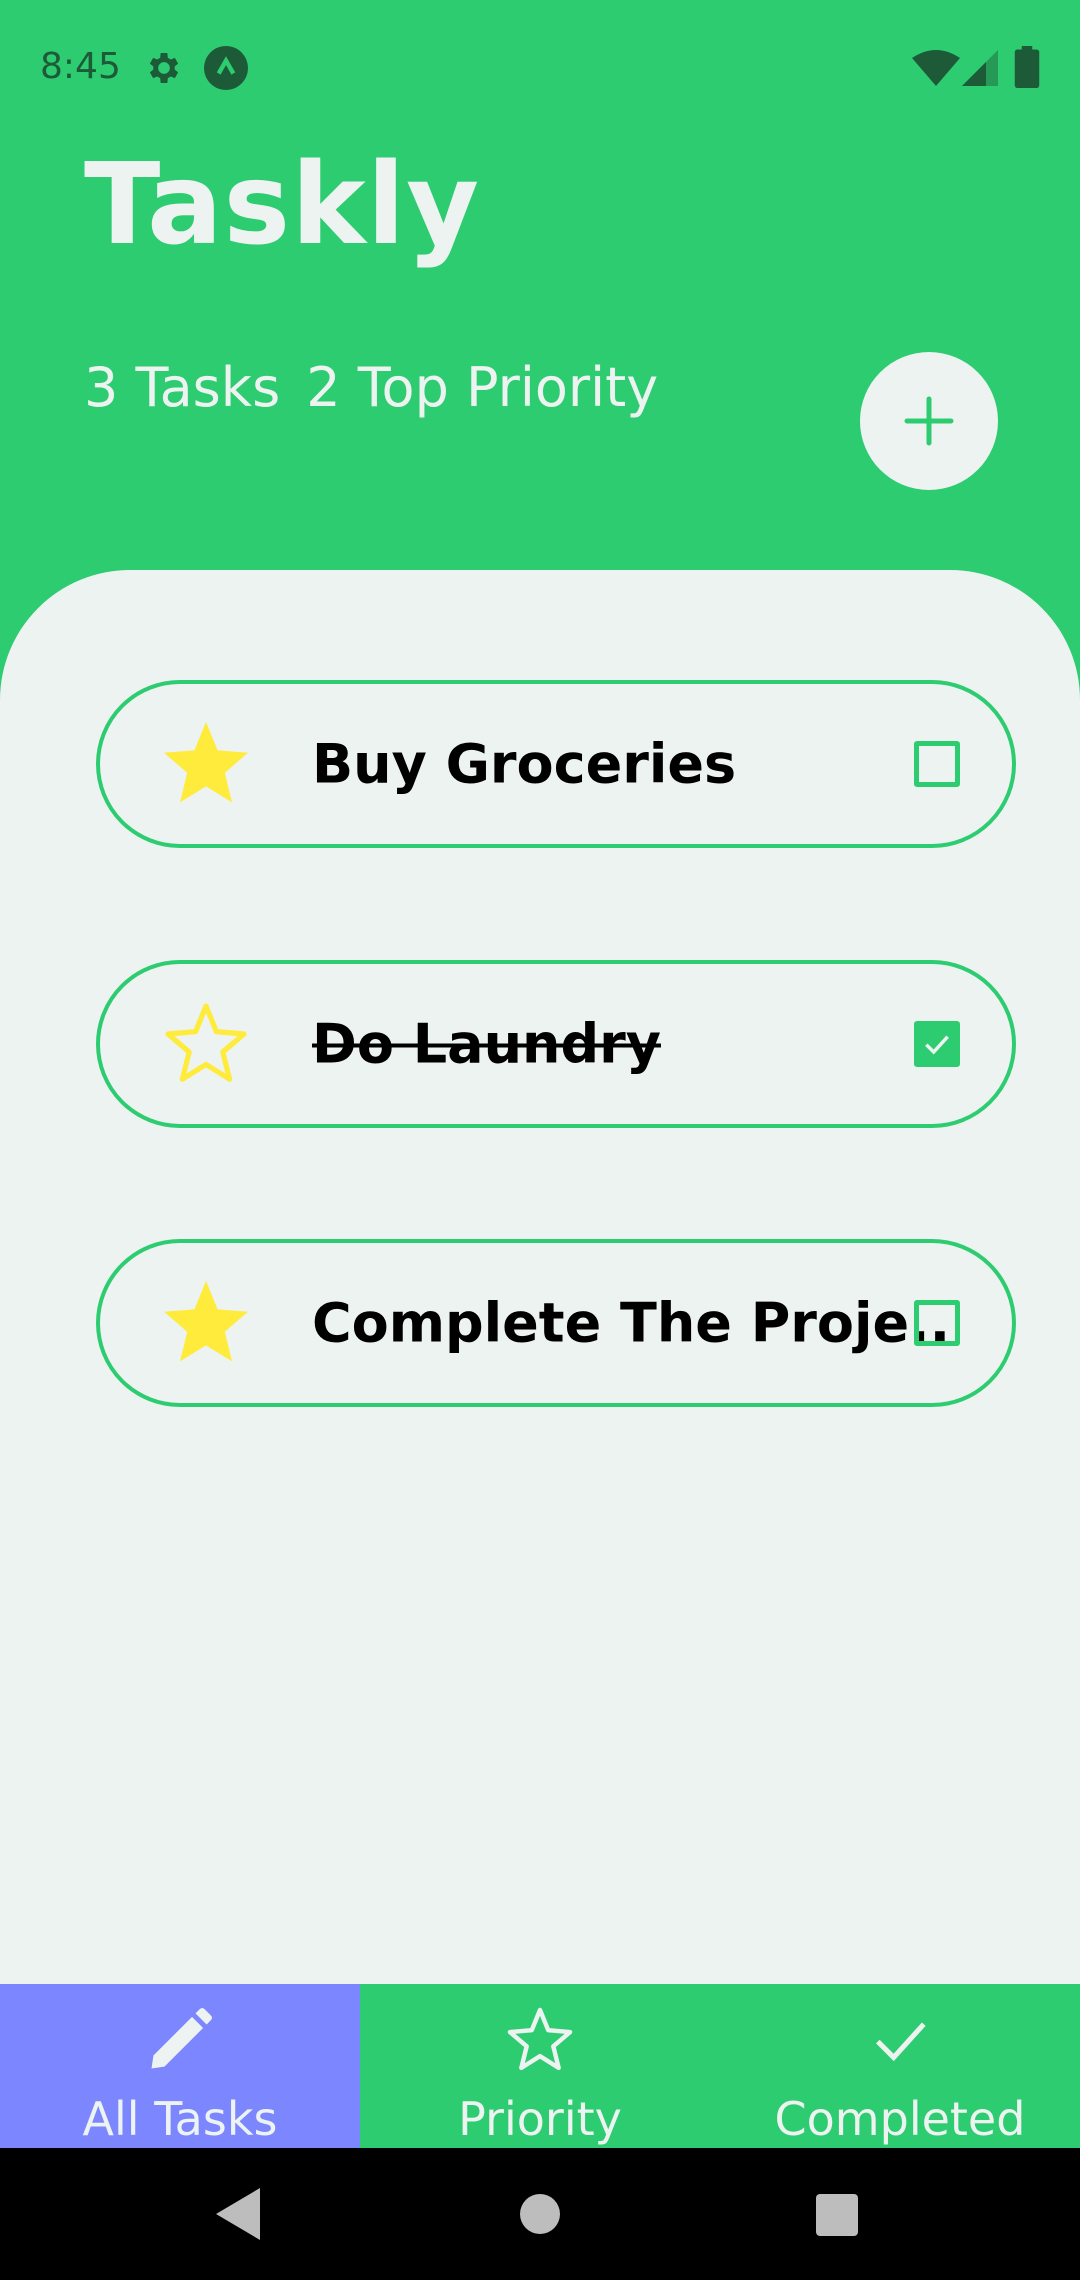 This screenshot has width=1080, height=2280. I want to click on task-count: 3 Tasks, so click(182, 387).